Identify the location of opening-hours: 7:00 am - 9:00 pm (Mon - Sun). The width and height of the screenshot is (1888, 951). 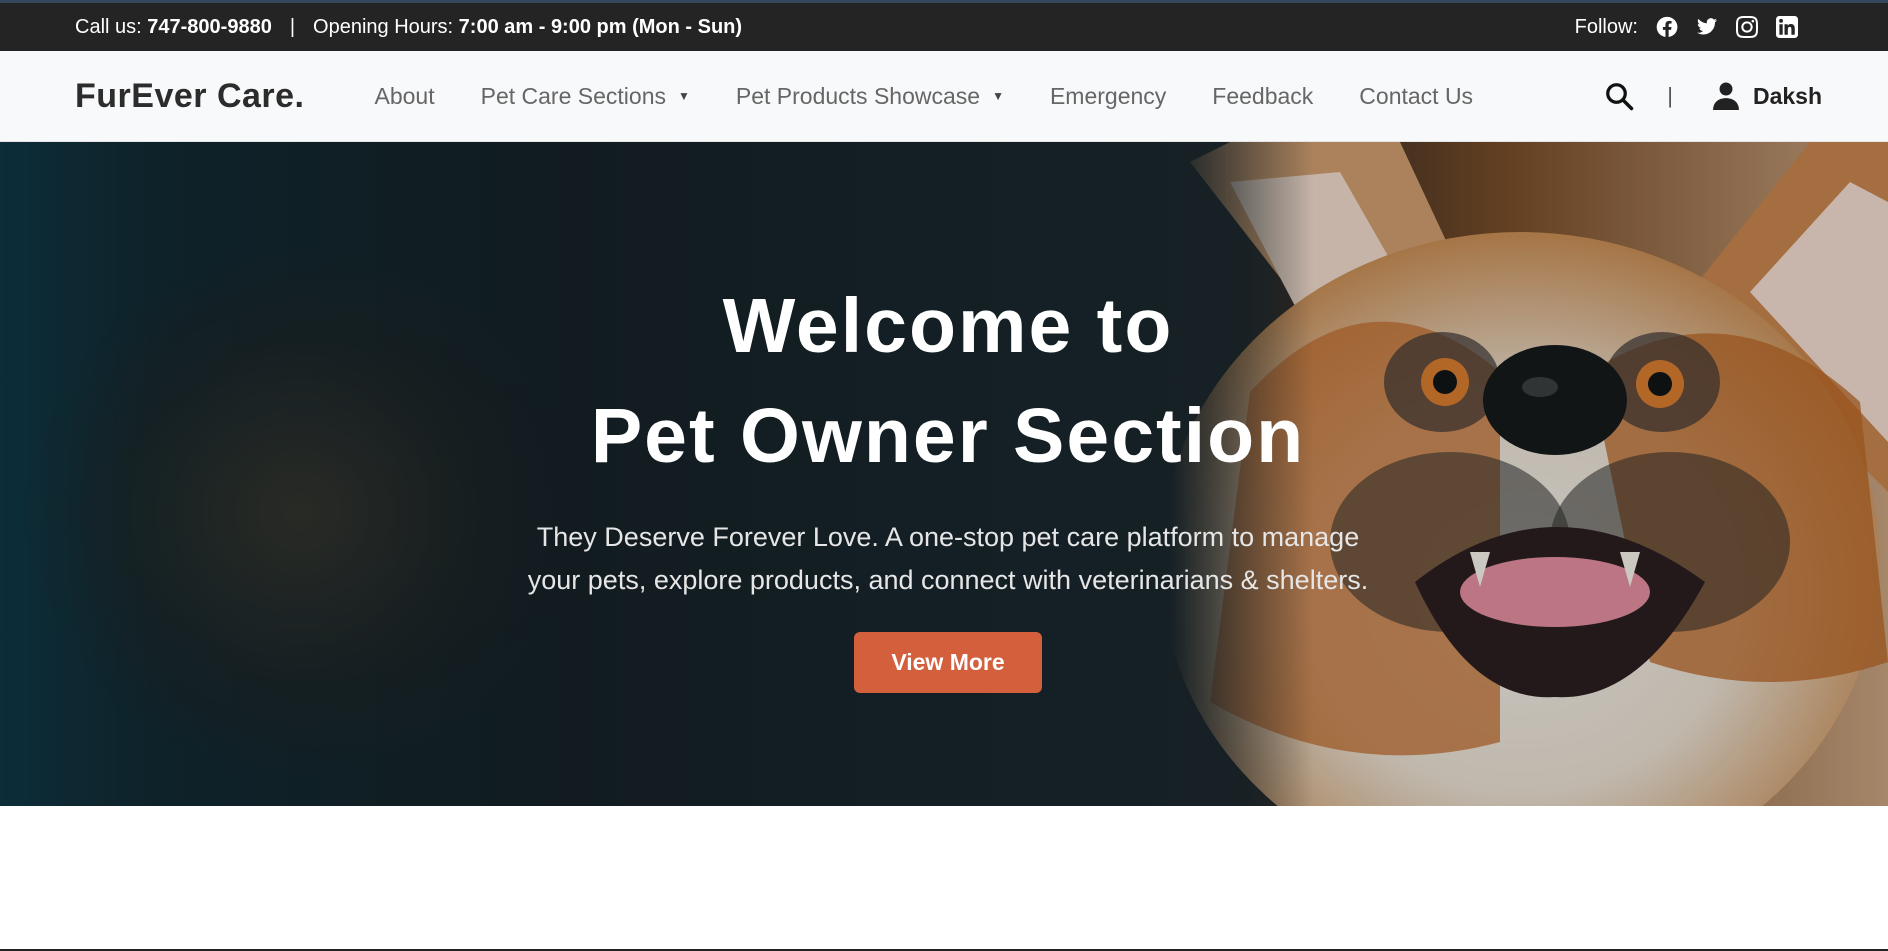
(600, 26).